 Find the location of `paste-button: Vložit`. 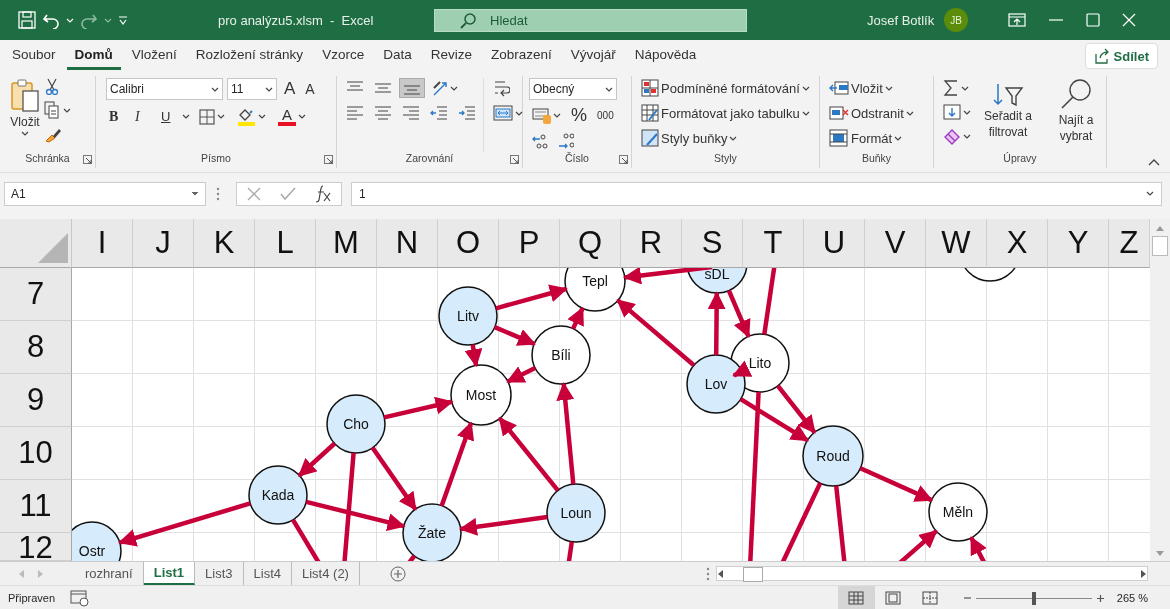

paste-button: Vložit is located at coordinates (25, 115).